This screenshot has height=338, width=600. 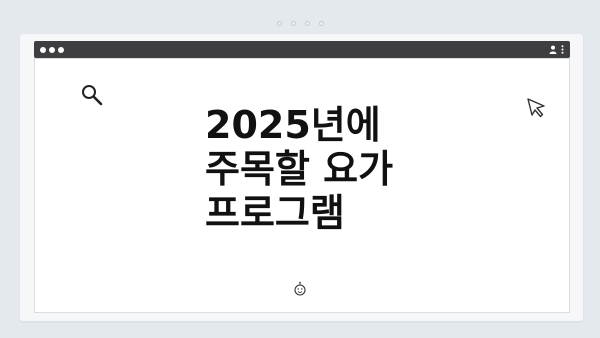 What do you see at coordinates (302, 49) in the screenshot?
I see `browser-titlebar` at bounding box center [302, 49].